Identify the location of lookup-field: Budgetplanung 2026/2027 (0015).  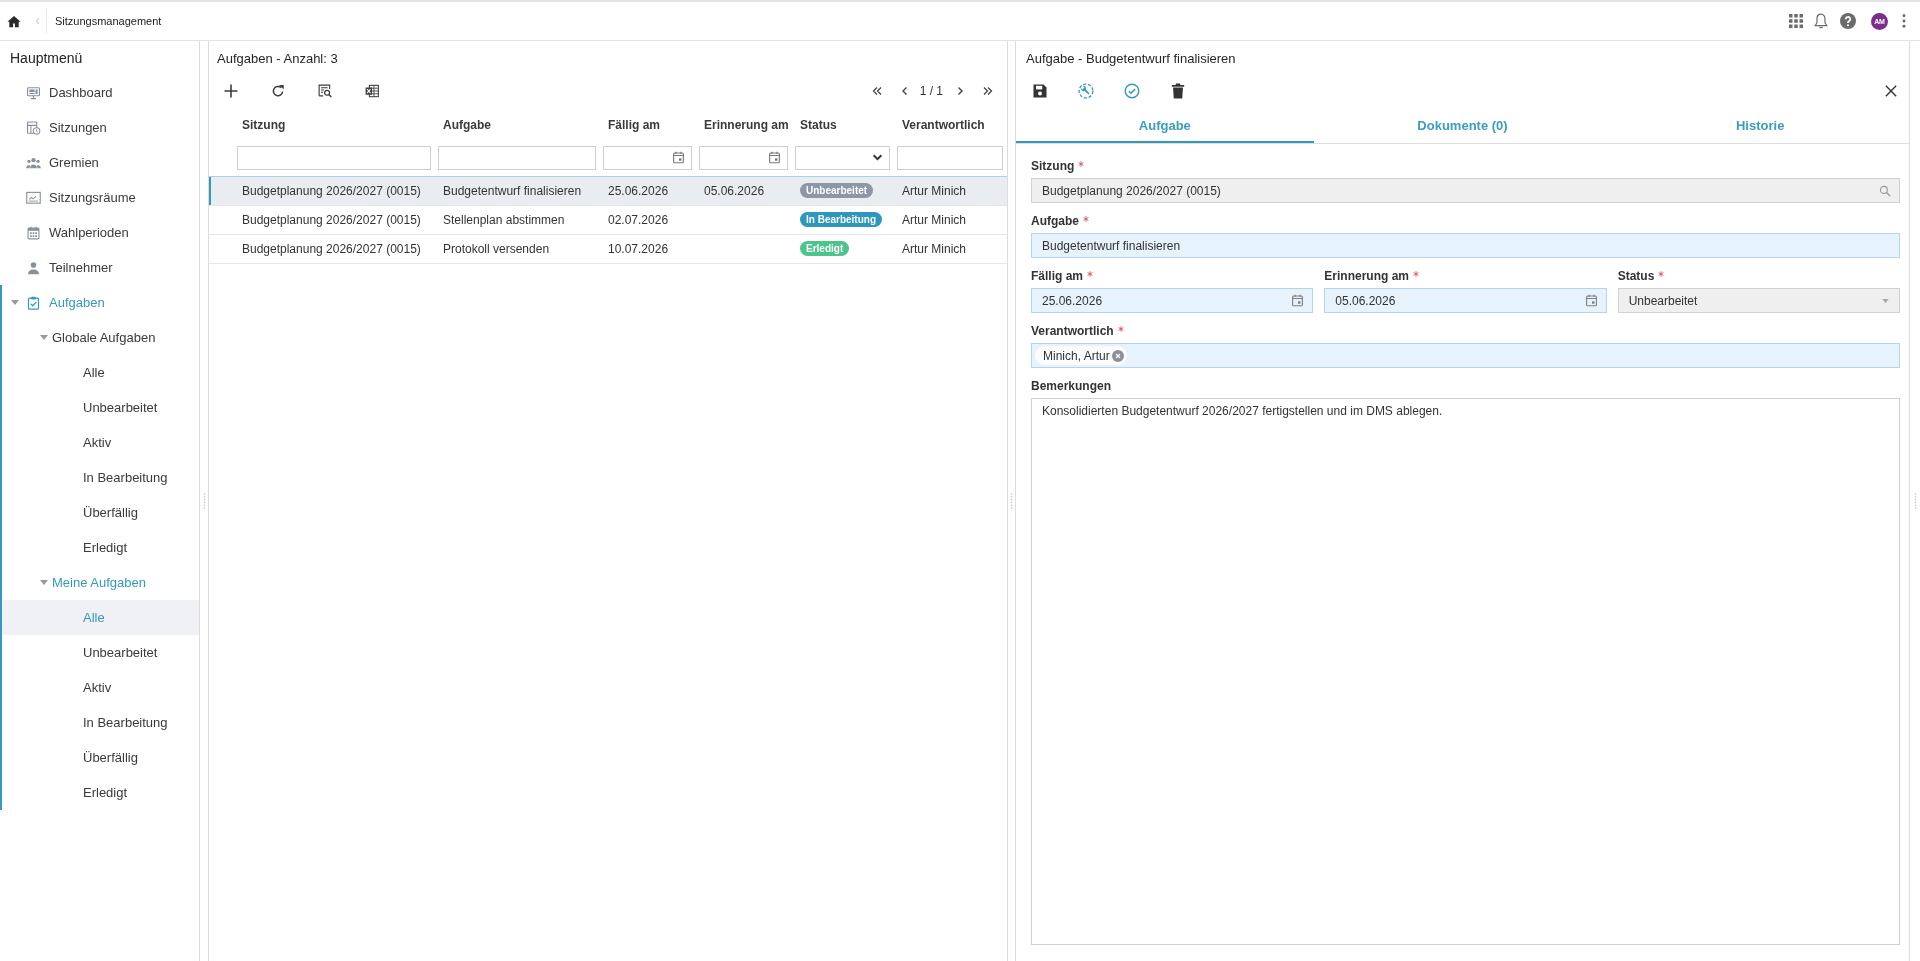
(1465, 190).